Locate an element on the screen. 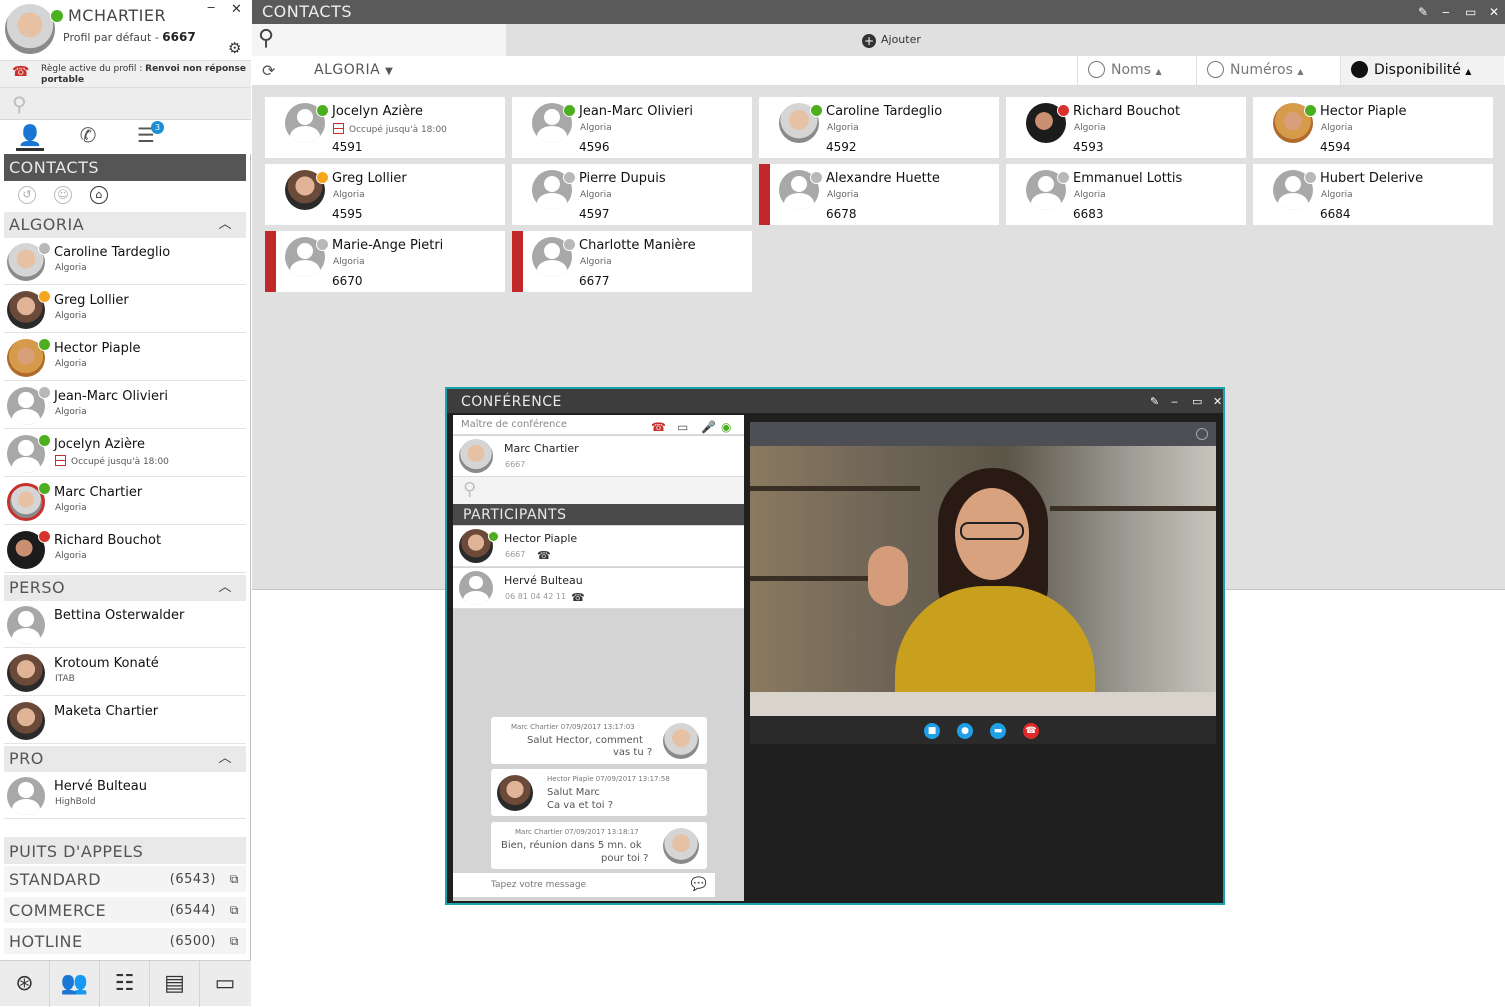 The image size is (1505, 1007). person-icon: ☺ is located at coordinates (63, 195).